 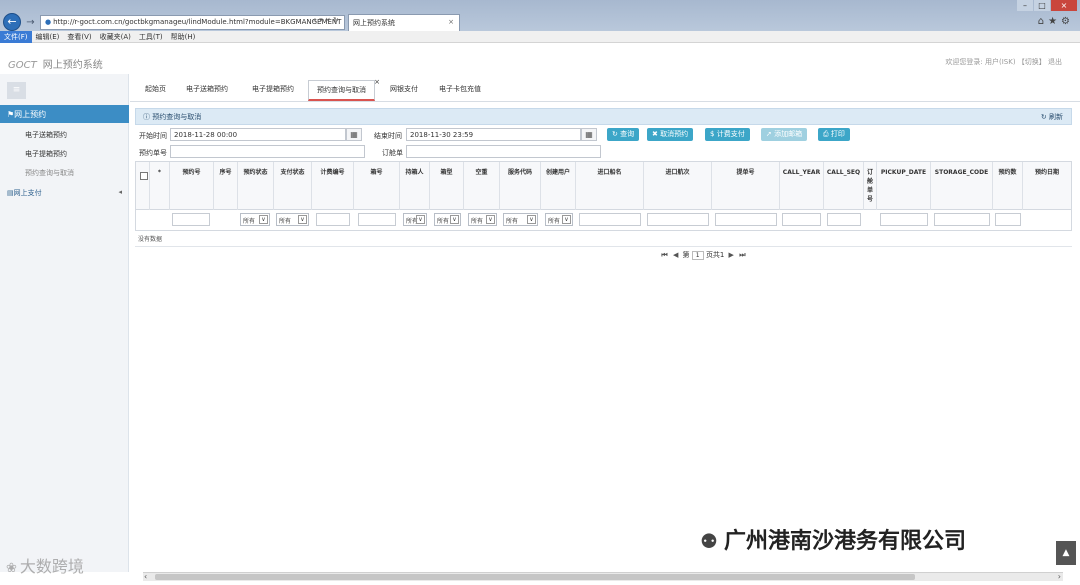 I want to click on grid-col-booking-count: 预约数, so click(x=1008, y=186).